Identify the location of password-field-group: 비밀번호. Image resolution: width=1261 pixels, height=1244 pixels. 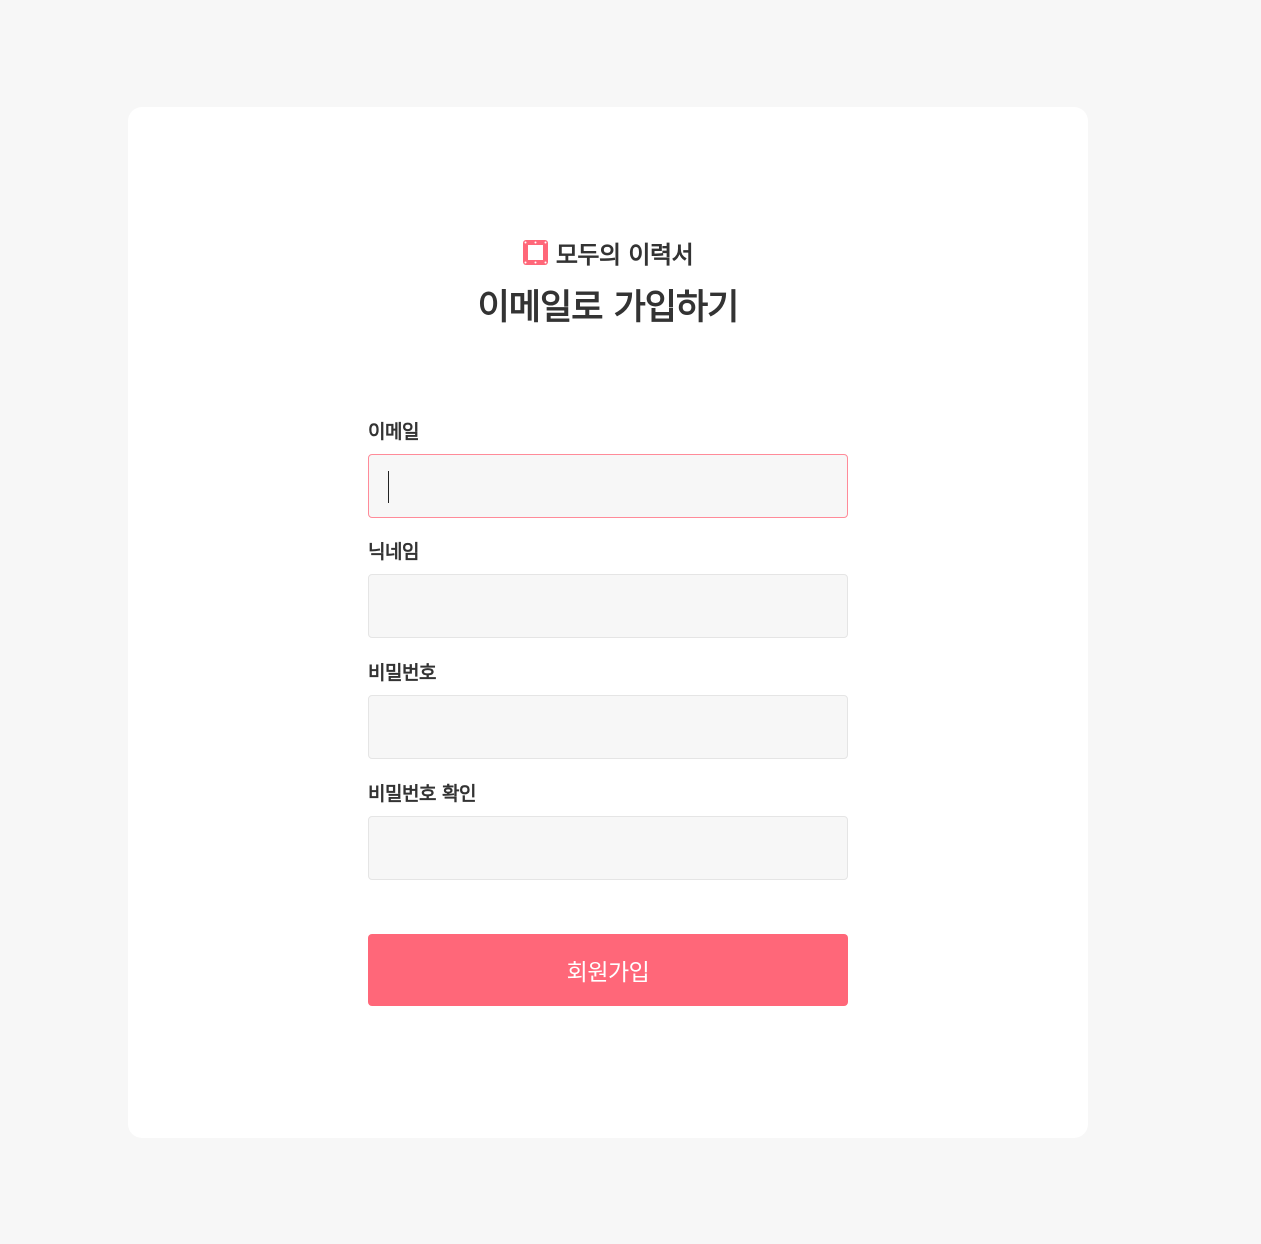
(608, 709).